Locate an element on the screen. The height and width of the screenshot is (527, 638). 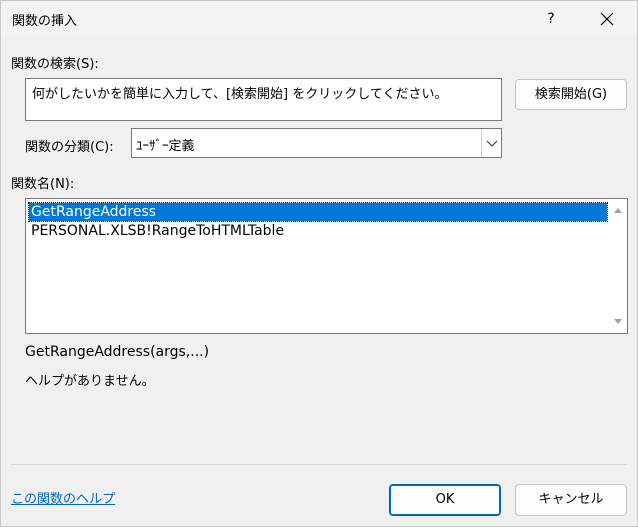
help-button: ? is located at coordinates (551, 19).